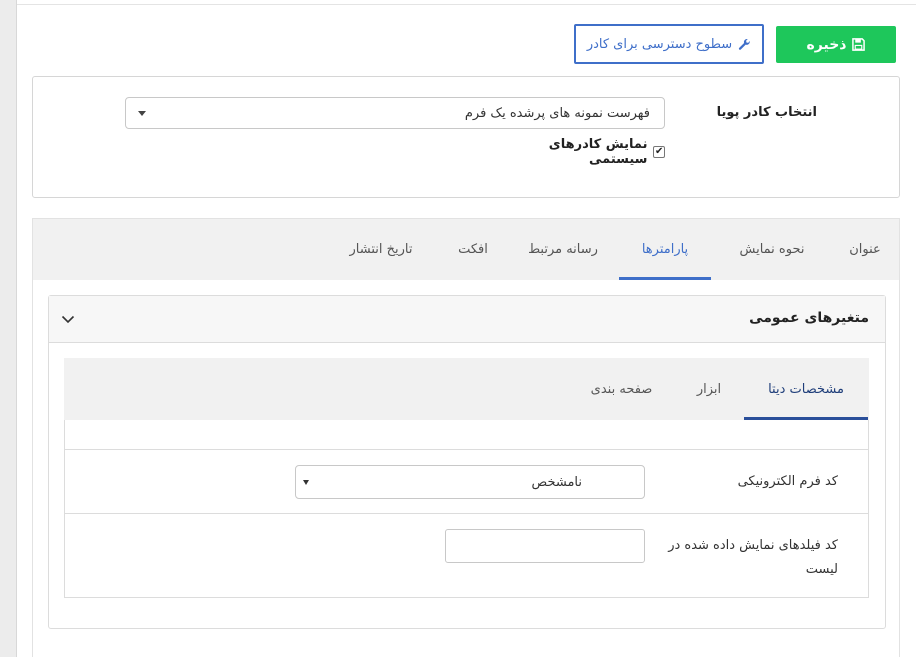 The height and width of the screenshot is (657, 916). I want to click on frame-select-value: فهرست نمونه های پرشده یک فرم, so click(557, 113).